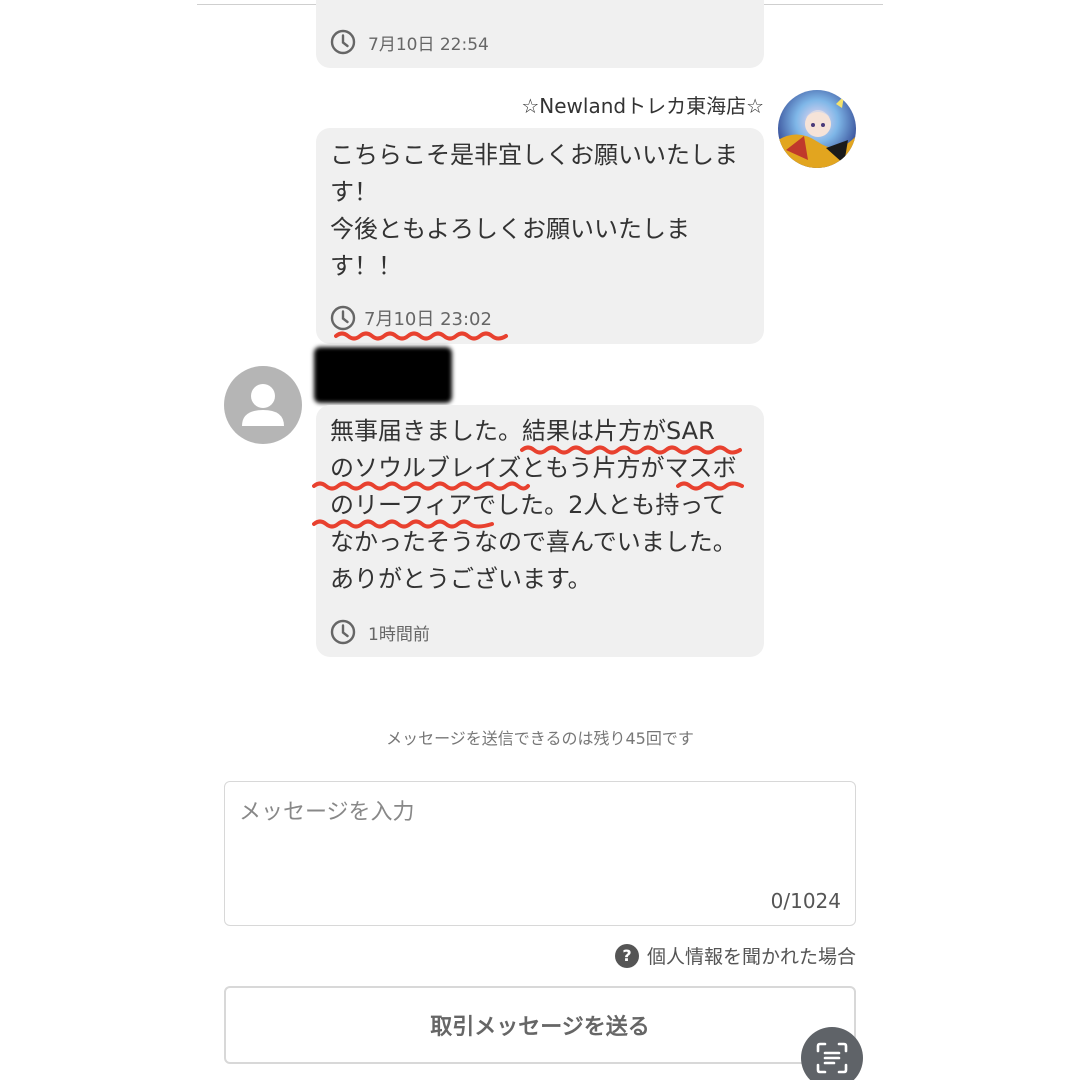 Image resolution: width=1080 pixels, height=1080 pixels. I want to click on scan-text-icon, so click(832, 1058).